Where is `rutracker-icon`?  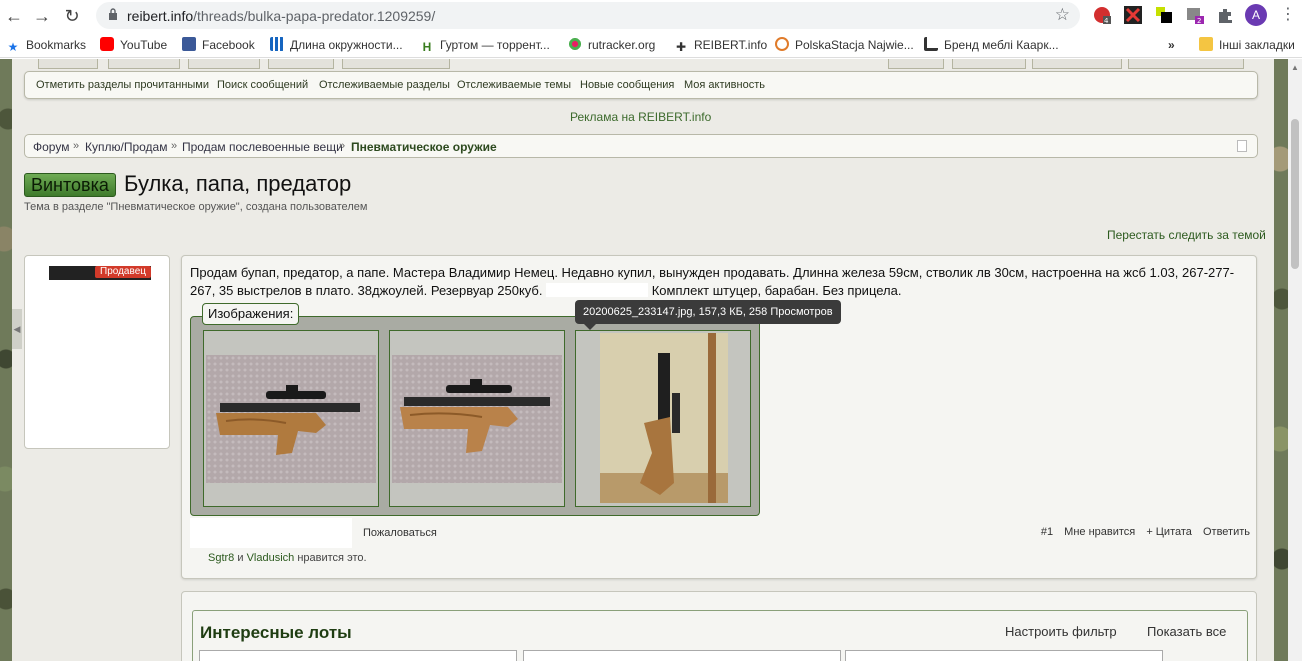 rutracker-icon is located at coordinates (575, 44).